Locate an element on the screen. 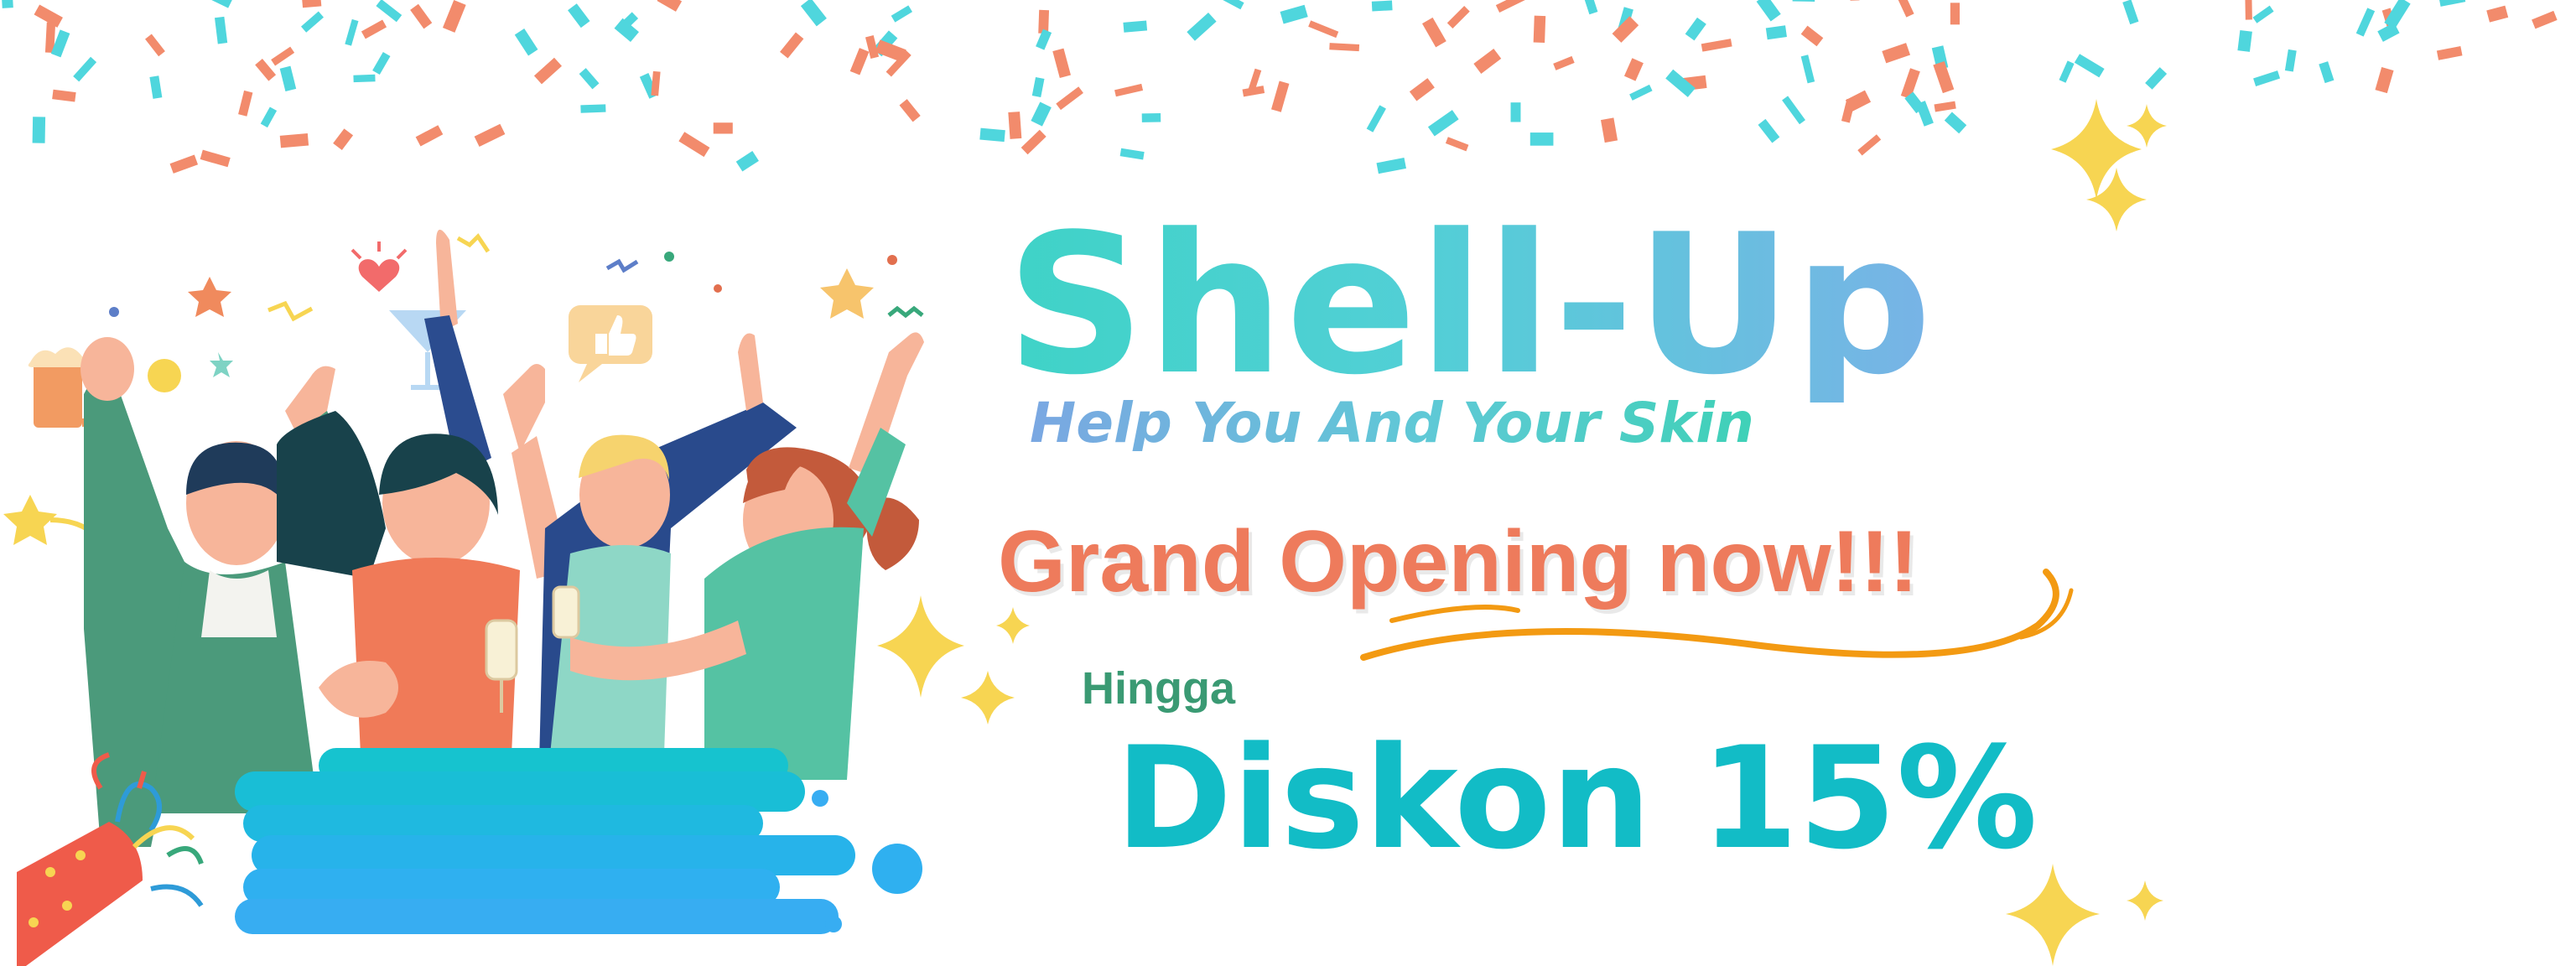 The height and width of the screenshot is (966, 2576). brand-logo-text: Shell-Up is located at coordinates (1470, 306).